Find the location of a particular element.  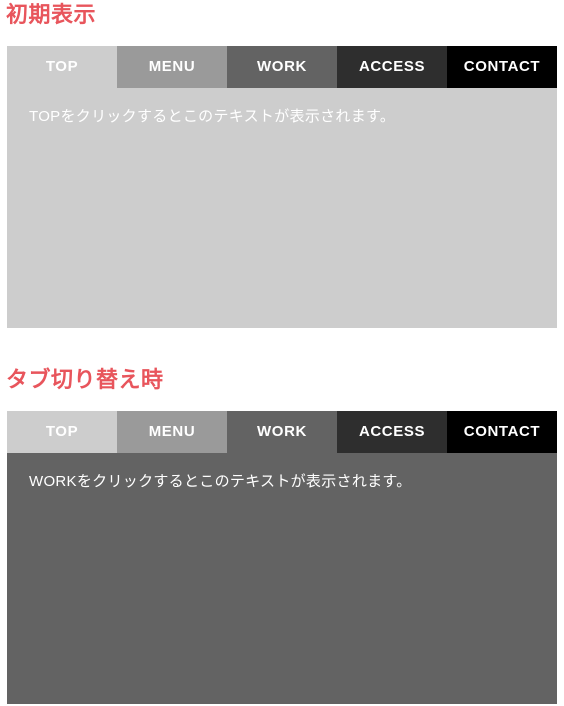

tab-access: ACCESS is located at coordinates (392, 67).